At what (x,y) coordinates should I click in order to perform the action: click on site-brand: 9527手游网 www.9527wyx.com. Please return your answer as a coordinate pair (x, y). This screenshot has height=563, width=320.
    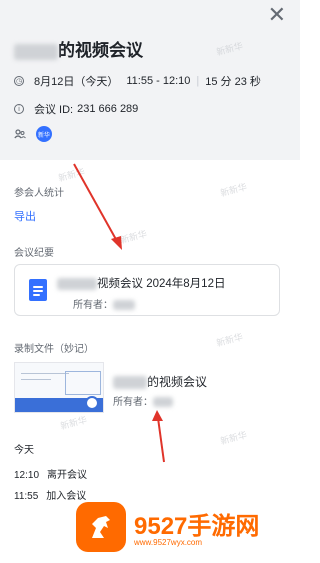
    Looking at the image, I should click on (181, 528).